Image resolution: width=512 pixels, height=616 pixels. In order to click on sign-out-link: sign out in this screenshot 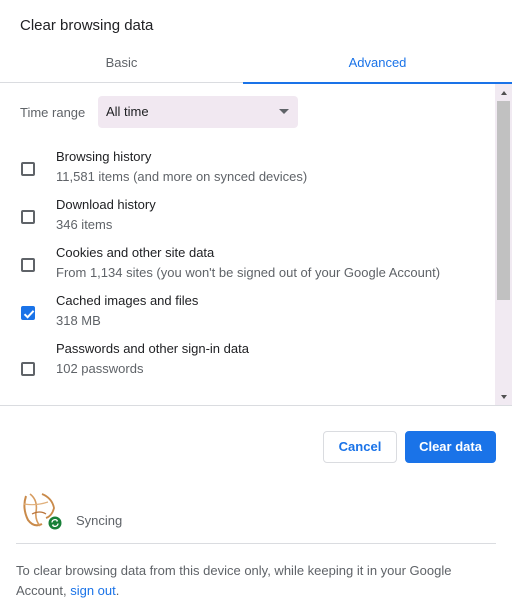, I will do `click(93, 590)`.